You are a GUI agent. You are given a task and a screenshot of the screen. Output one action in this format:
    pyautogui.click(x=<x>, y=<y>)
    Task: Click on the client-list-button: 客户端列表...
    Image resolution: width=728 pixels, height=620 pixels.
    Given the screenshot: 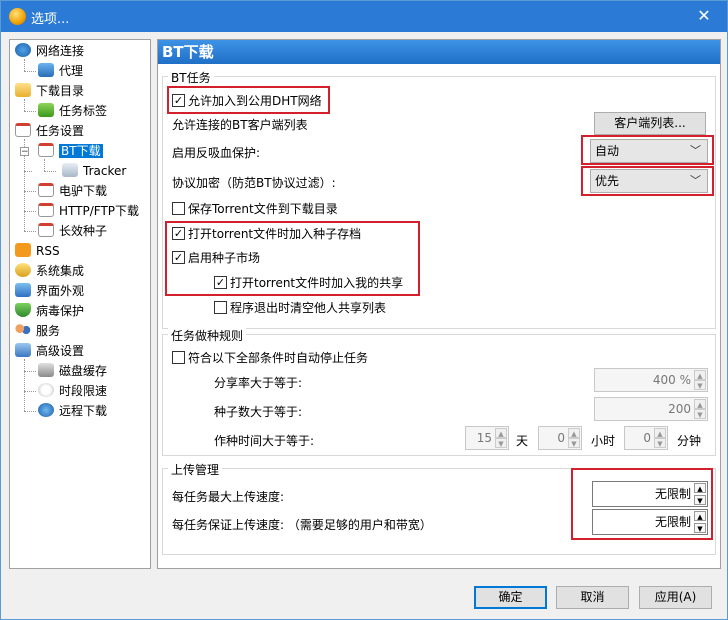 What is the action you would take?
    pyautogui.click(x=650, y=123)
    